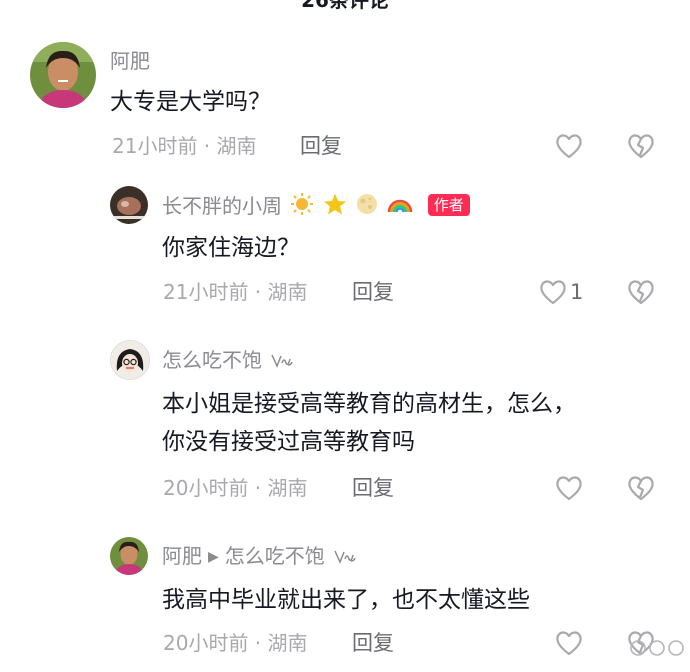  What do you see at coordinates (367, 207) in the screenshot?
I see `full-moon-emoji` at bounding box center [367, 207].